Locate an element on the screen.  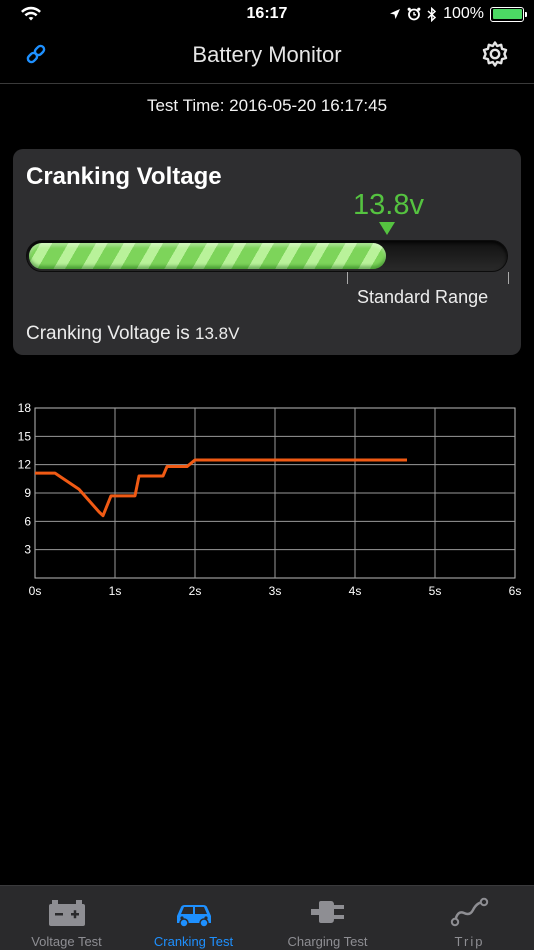
range-end-tick is located at coordinates (508, 278).